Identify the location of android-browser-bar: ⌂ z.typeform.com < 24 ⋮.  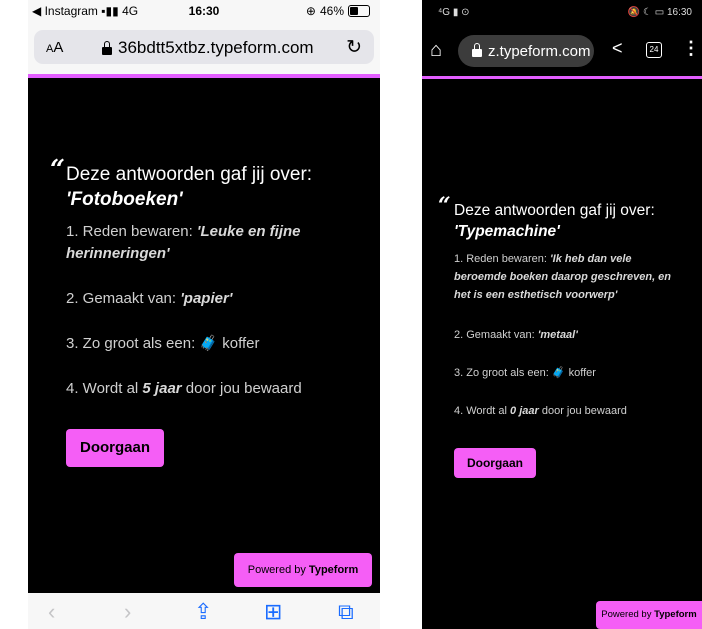
(562, 51).